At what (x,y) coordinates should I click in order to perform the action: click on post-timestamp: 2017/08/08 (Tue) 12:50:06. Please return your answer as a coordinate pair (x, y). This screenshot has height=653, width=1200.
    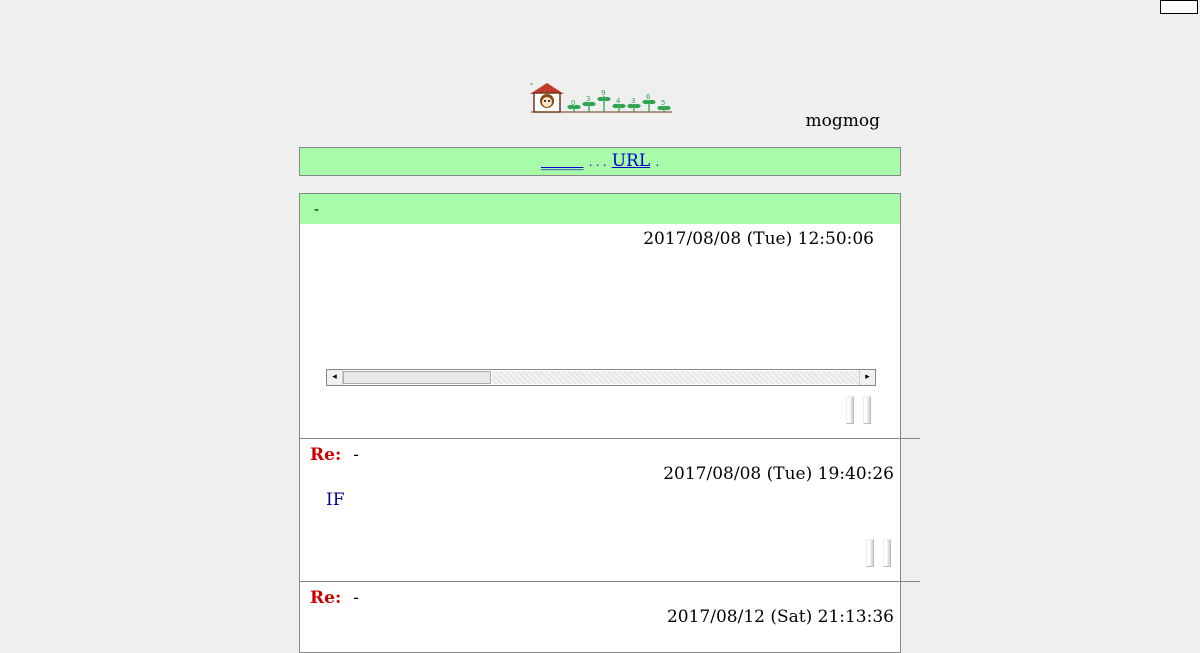
    Looking at the image, I should click on (758, 239).